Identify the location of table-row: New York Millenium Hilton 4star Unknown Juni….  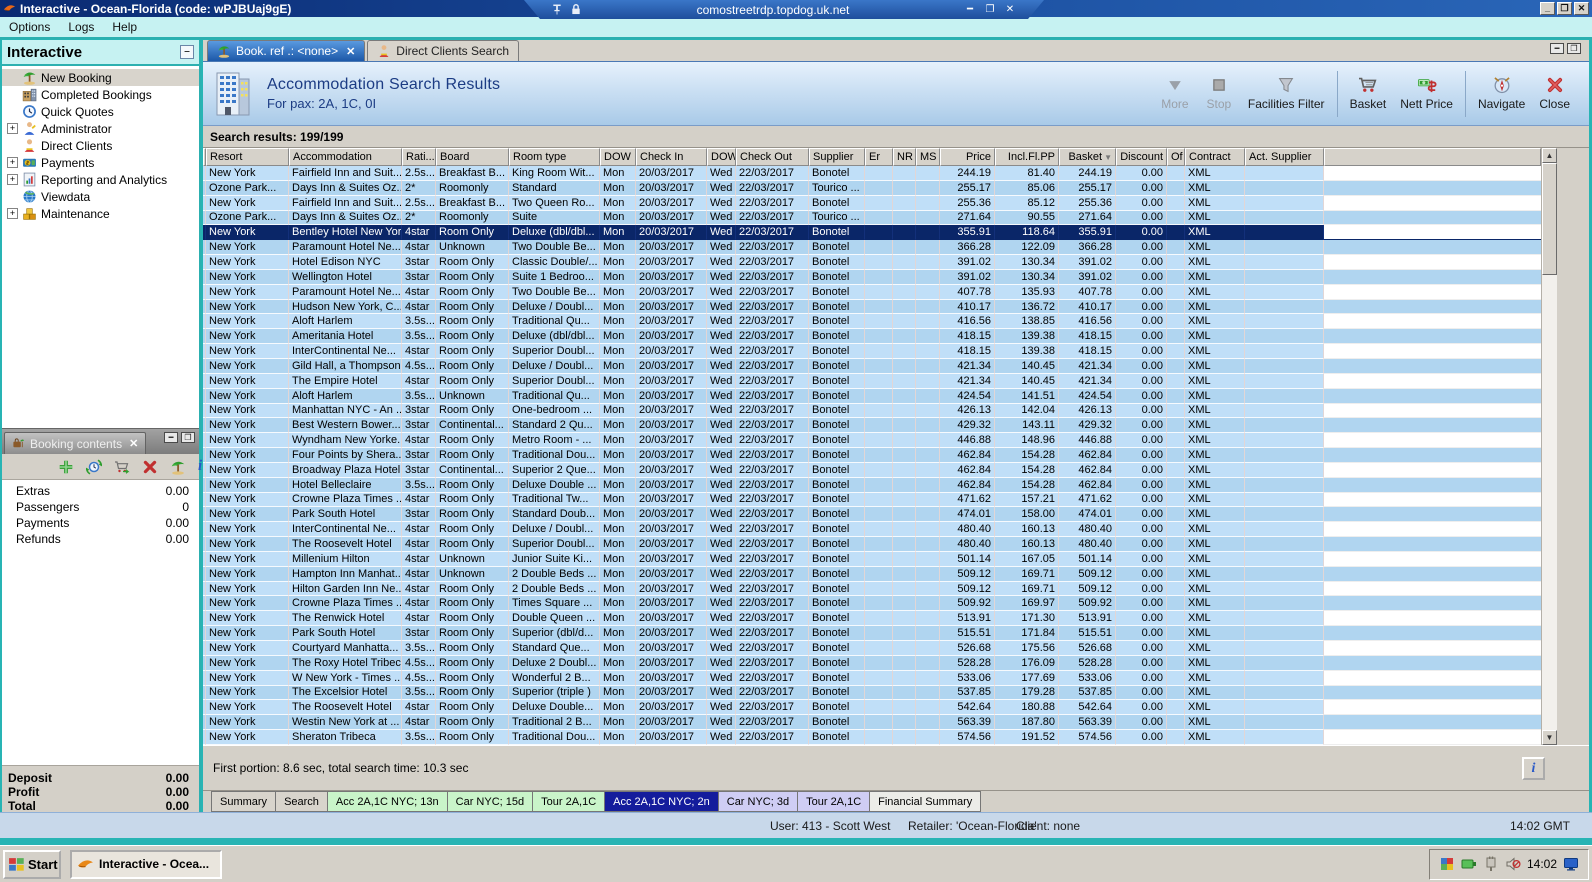
(872, 559).